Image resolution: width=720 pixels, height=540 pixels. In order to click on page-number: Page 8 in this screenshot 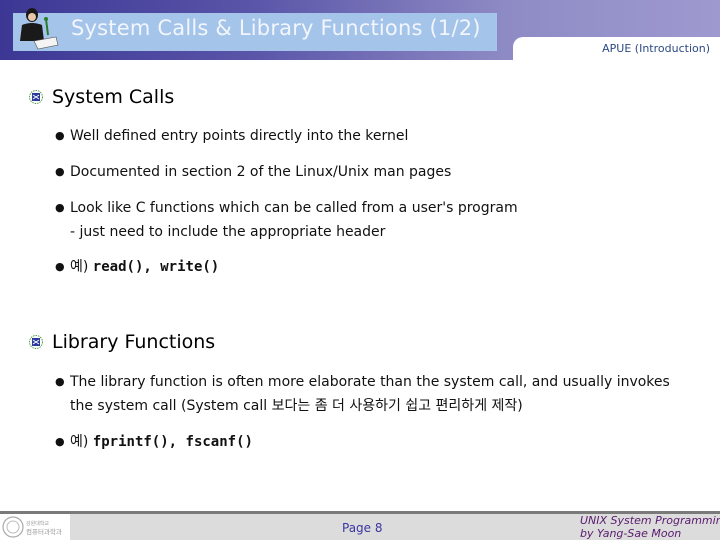, I will do `click(362, 528)`.